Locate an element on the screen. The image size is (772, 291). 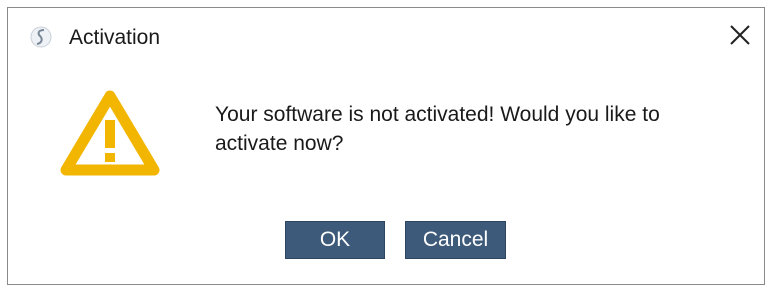
warning-icon is located at coordinates (110, 132).